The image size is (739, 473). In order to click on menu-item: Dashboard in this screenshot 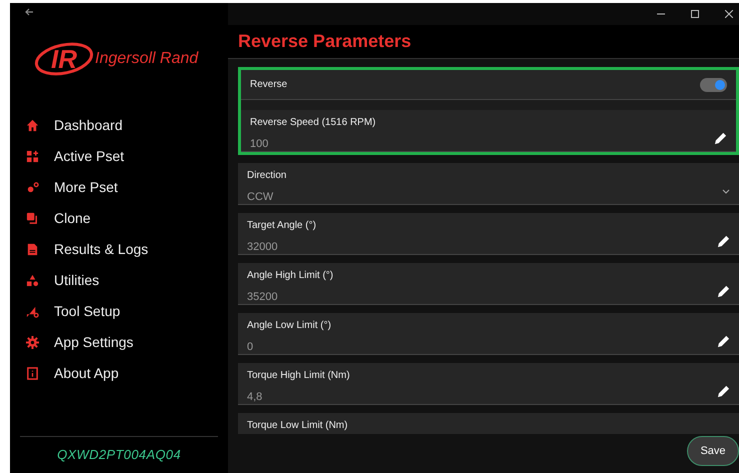, I will do `click(119, 125)`.